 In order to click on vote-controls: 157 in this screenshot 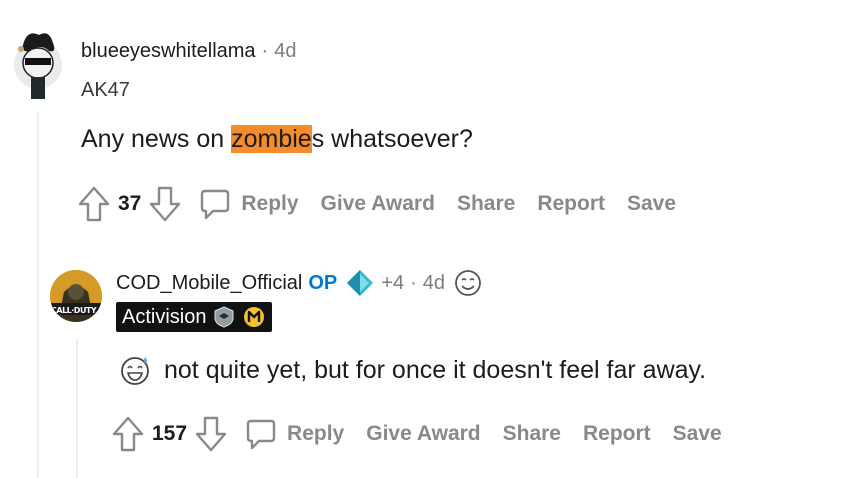, I will do `click(169, 434)`.